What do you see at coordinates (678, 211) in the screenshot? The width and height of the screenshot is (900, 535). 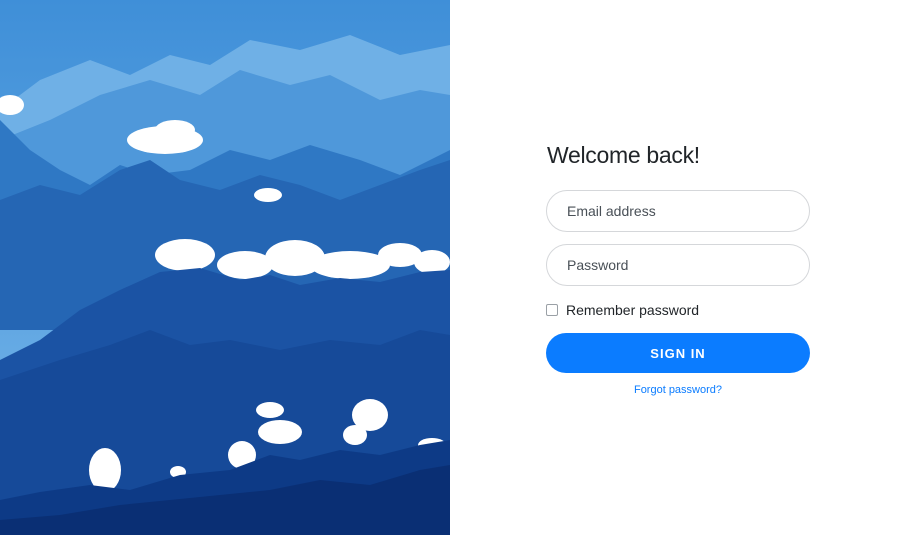 I see `email-field` at bounding box center [678, 211].